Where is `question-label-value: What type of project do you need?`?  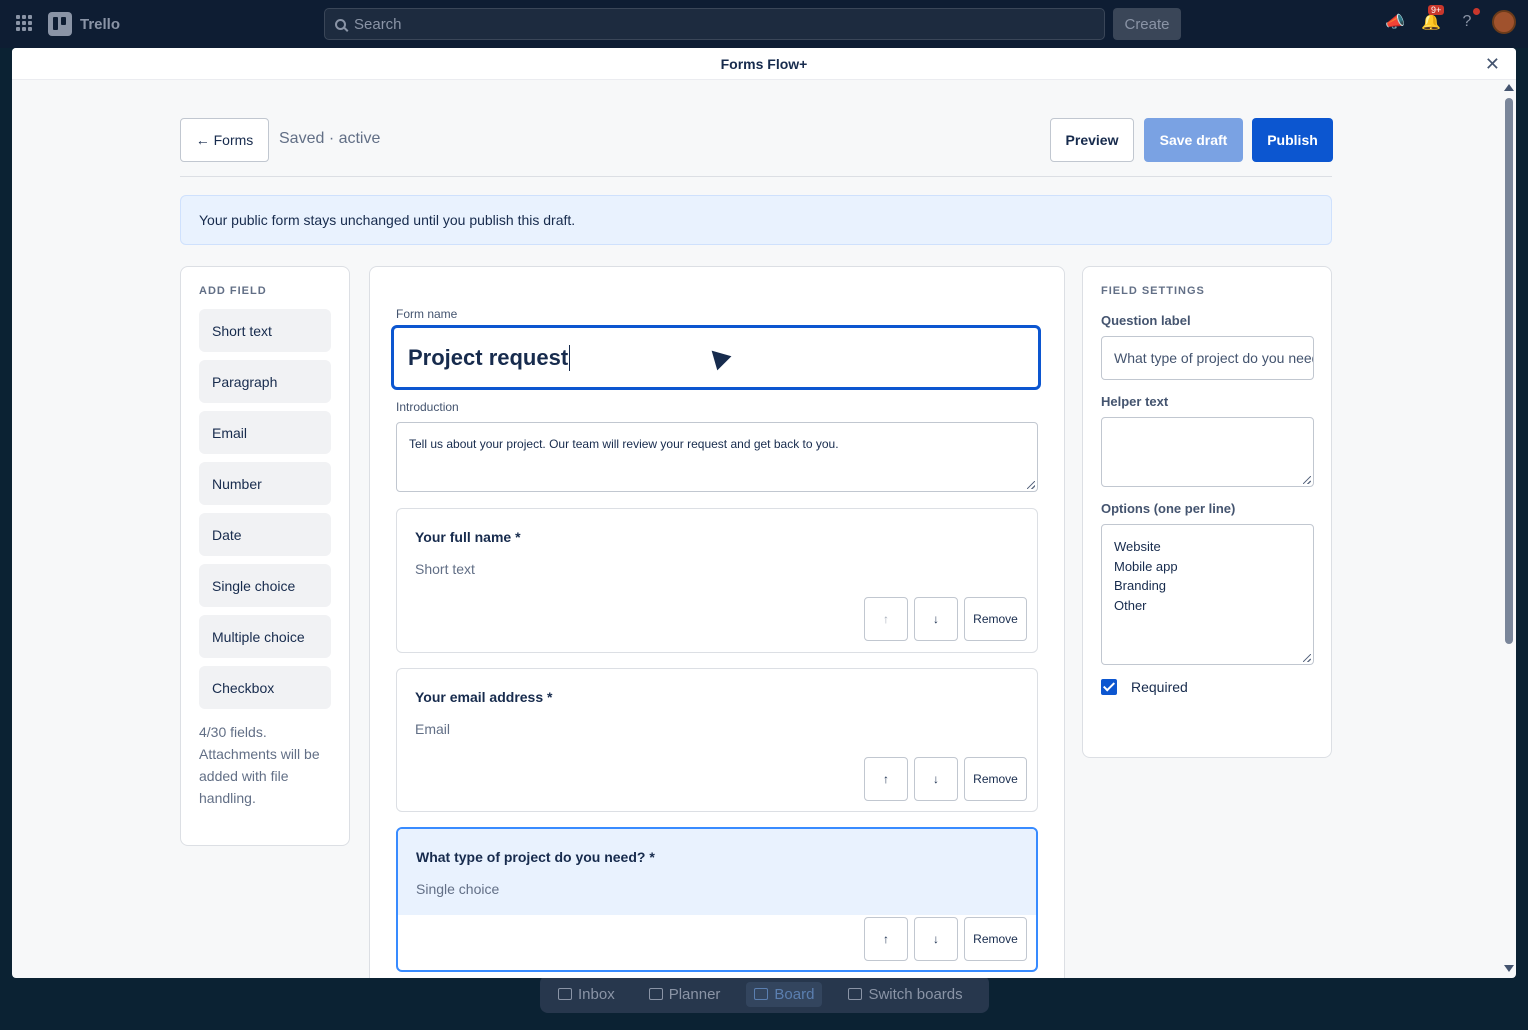
question-label-value: What type of project do you need? is located at coordinates (1214, 358).